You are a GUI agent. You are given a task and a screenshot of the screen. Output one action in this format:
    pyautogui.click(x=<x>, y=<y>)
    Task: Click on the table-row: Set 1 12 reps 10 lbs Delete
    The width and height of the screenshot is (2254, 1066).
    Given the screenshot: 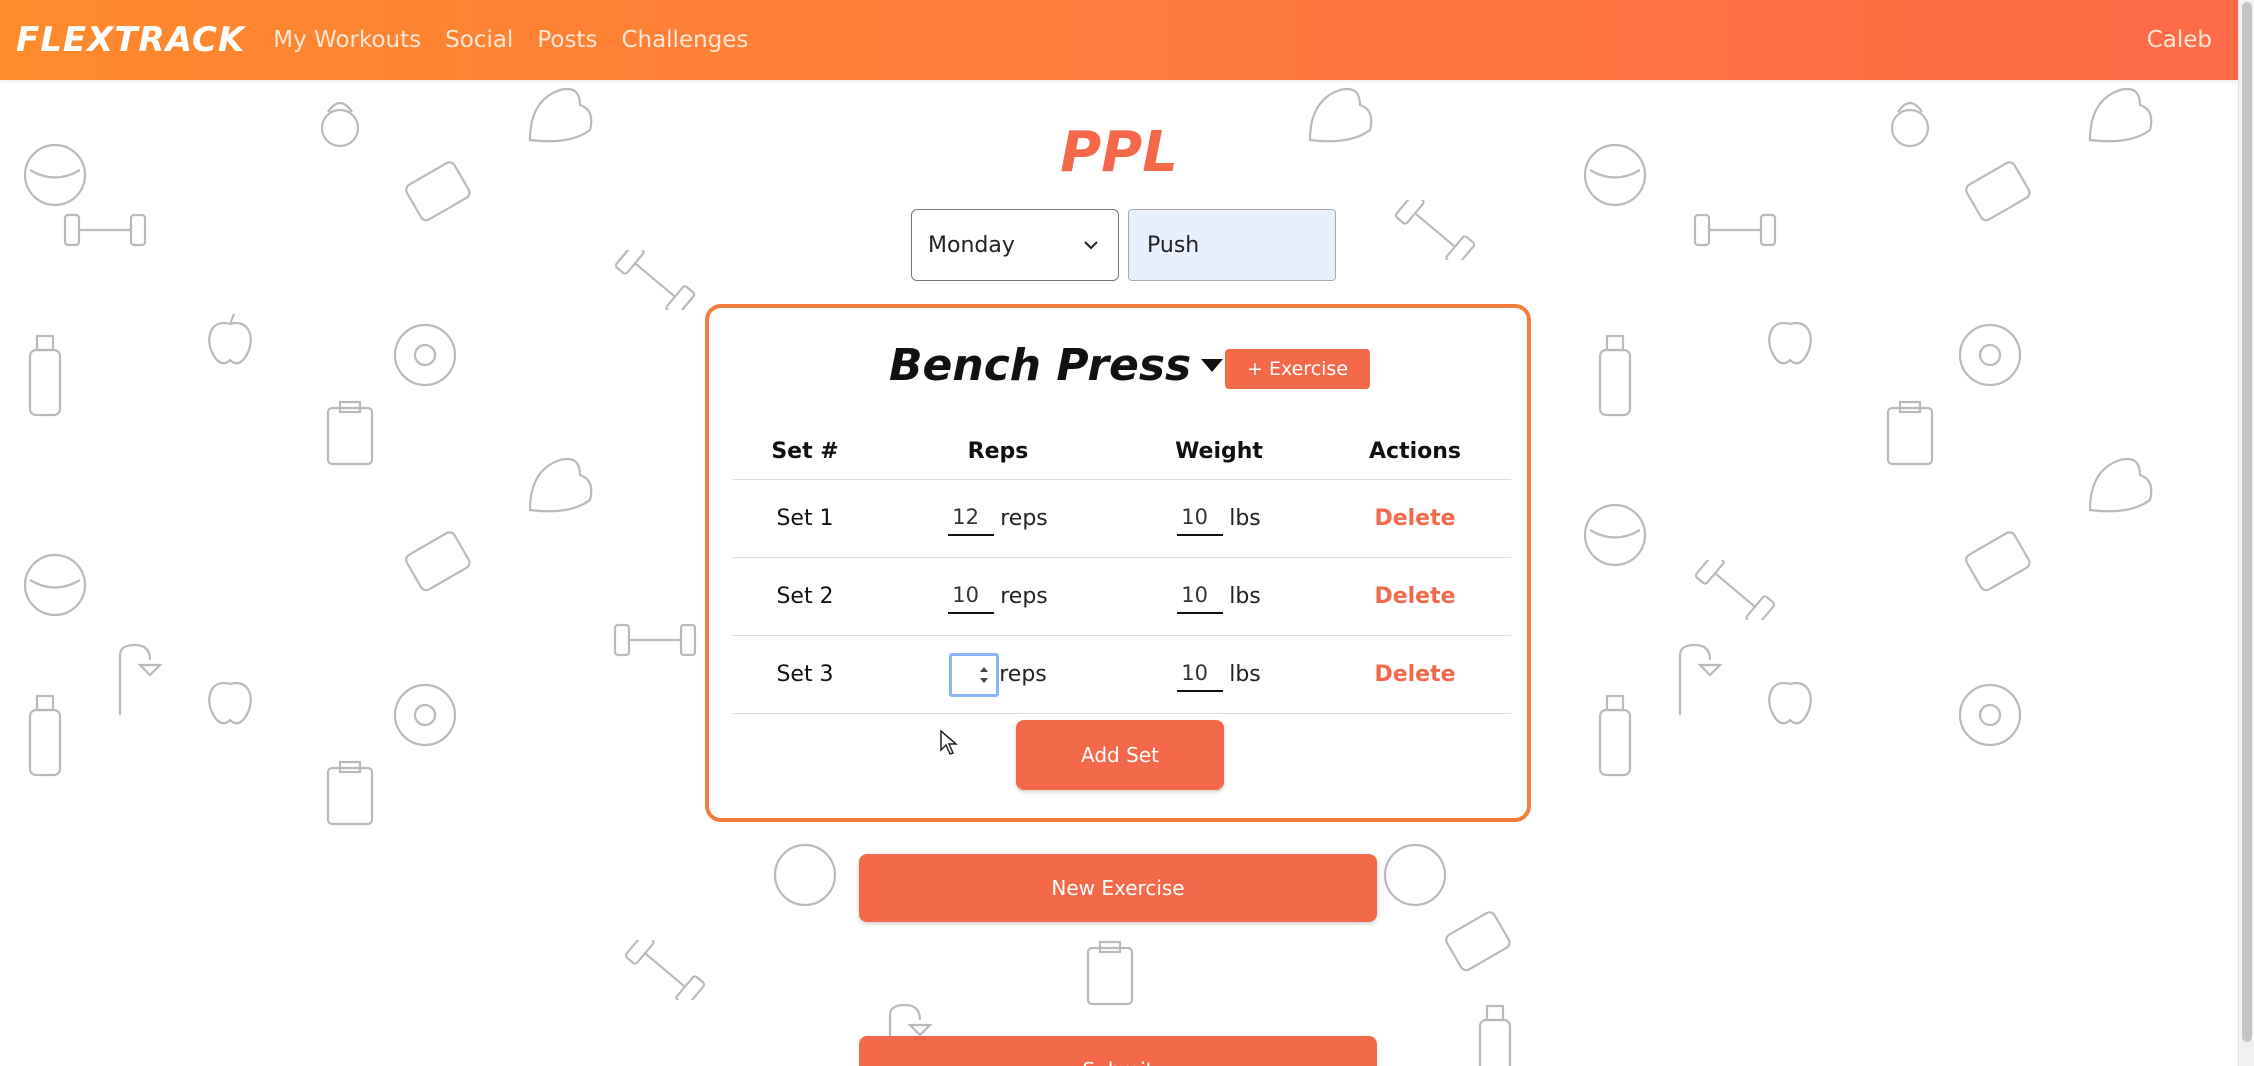 What is the action you would take?
    pyautogui.click(x=1122, y=519)
    